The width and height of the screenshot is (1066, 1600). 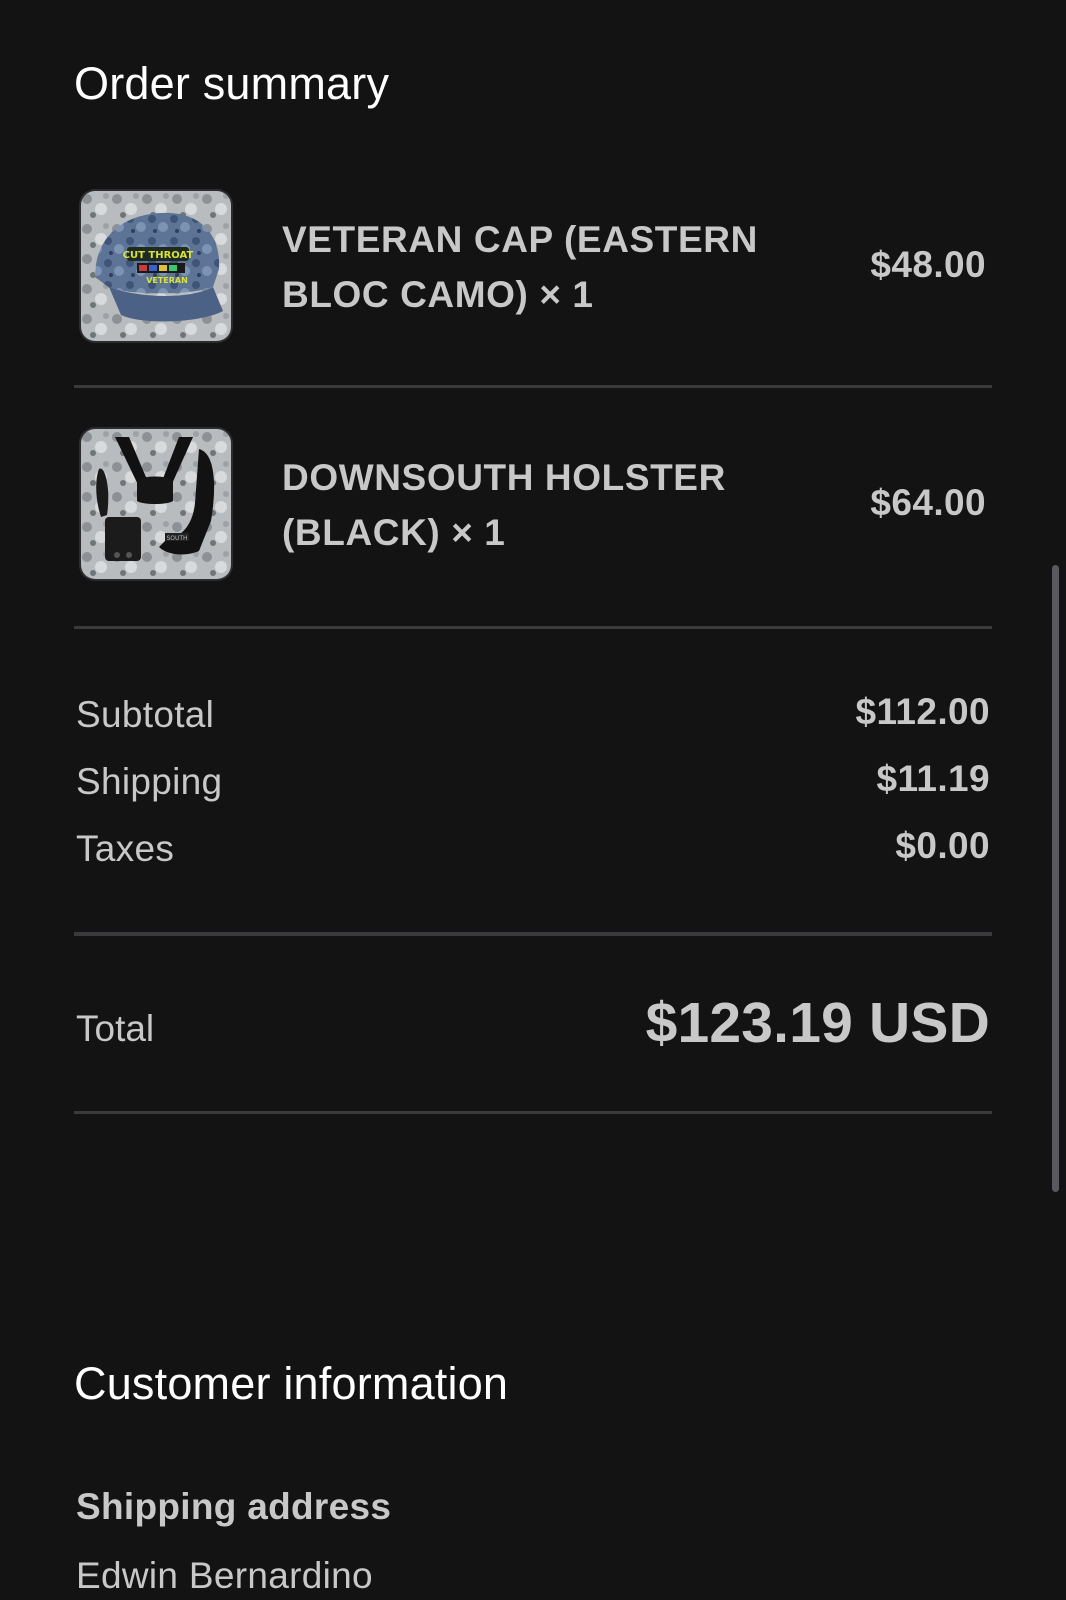 I want to click on taxes-label: Taxes, so click(x=125, y=848).